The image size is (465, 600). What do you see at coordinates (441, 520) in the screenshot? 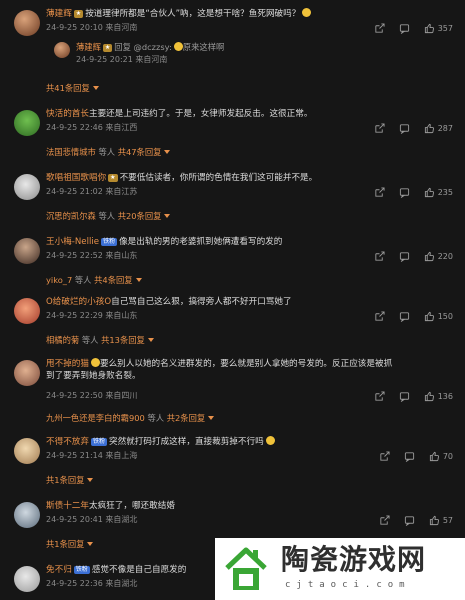
I see `like-button: 57` at bounding box center [441, 520].